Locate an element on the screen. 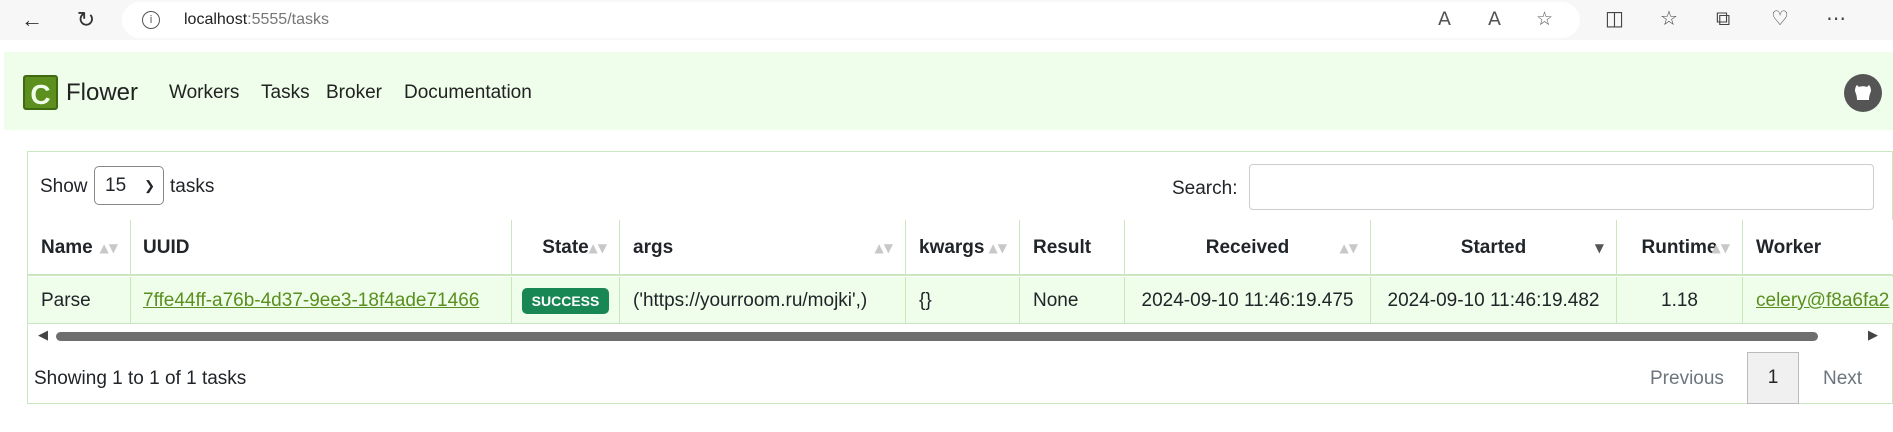 The width and height of the screenshot is (1893, 432). translate-icon: А is located at coordinates (1444, 19).